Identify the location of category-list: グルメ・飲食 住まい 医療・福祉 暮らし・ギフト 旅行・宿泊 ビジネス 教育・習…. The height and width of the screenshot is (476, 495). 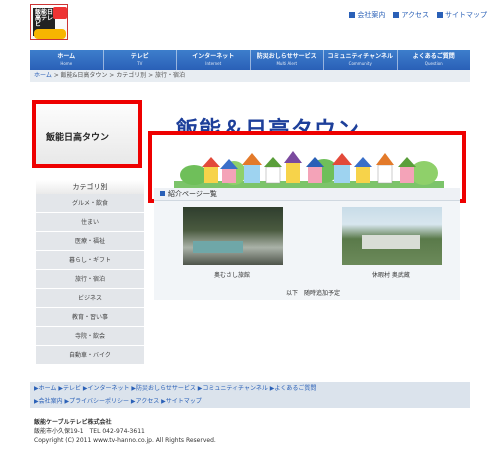
(90, 279).